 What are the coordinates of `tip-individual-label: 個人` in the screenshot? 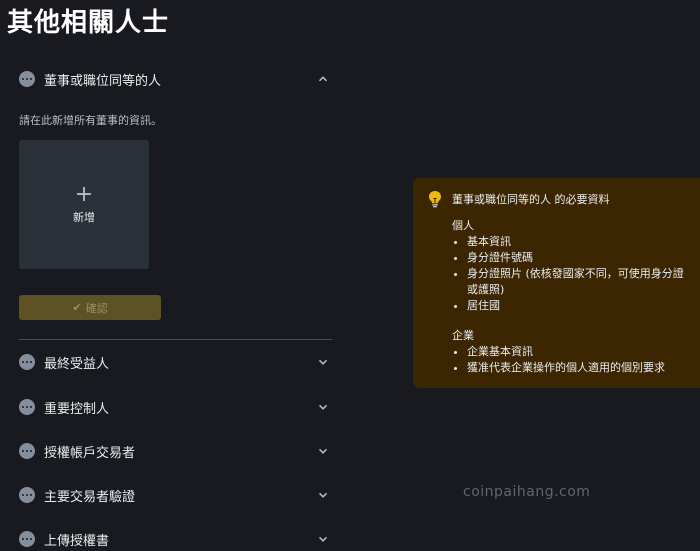 It's located at (463, 225).